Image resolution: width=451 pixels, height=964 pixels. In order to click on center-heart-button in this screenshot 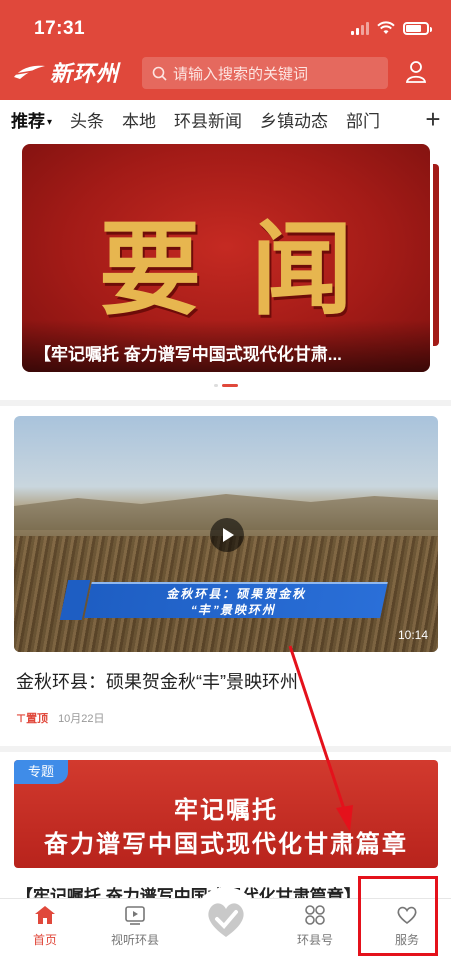, I will do `click(226, 919)`.